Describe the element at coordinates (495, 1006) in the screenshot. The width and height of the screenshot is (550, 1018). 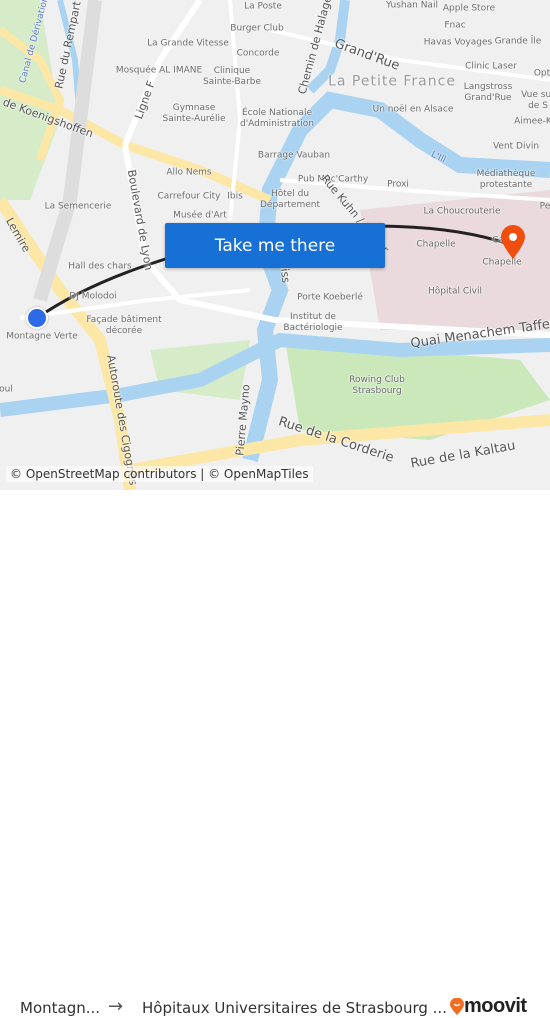
I see `moovit-wordmark: moovit` at that location.